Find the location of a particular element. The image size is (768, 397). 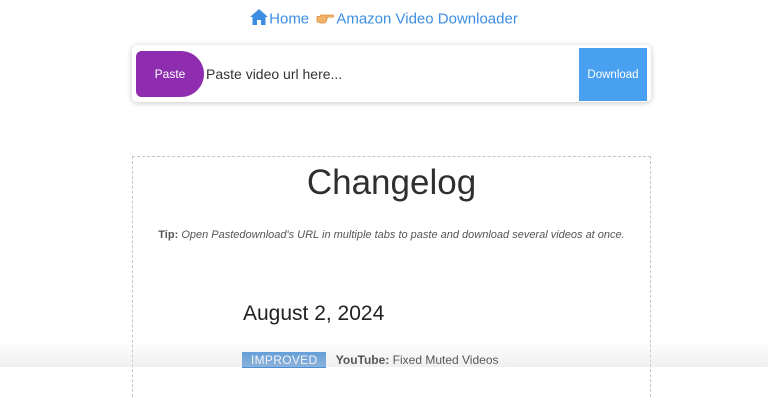

changelog-entry-date: August 2, 2024 is located at coordinates (314, 313).